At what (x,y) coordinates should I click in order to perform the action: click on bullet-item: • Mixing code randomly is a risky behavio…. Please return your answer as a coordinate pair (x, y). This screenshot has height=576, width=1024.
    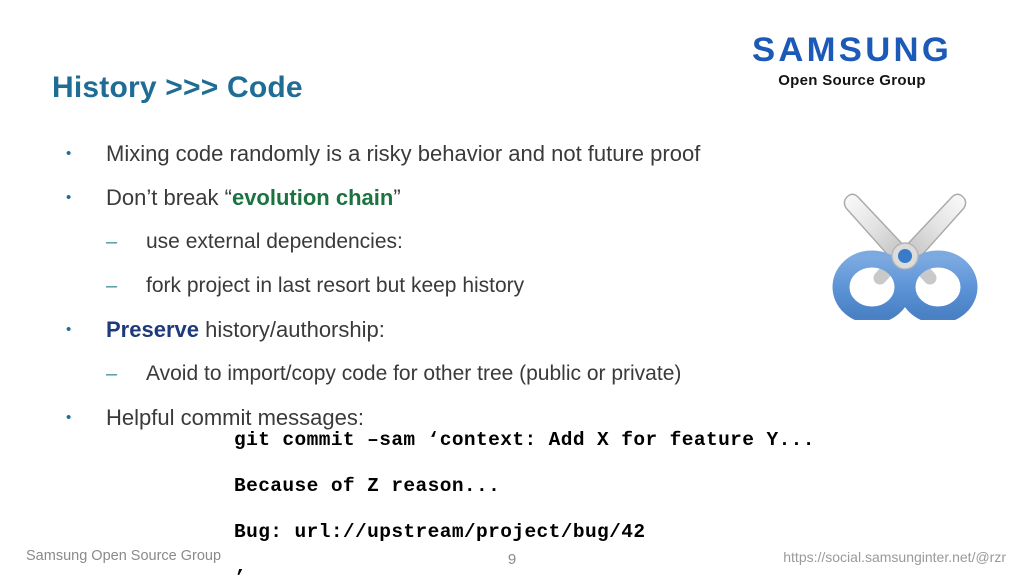
    Looking at the image, I should click on (465, 154).